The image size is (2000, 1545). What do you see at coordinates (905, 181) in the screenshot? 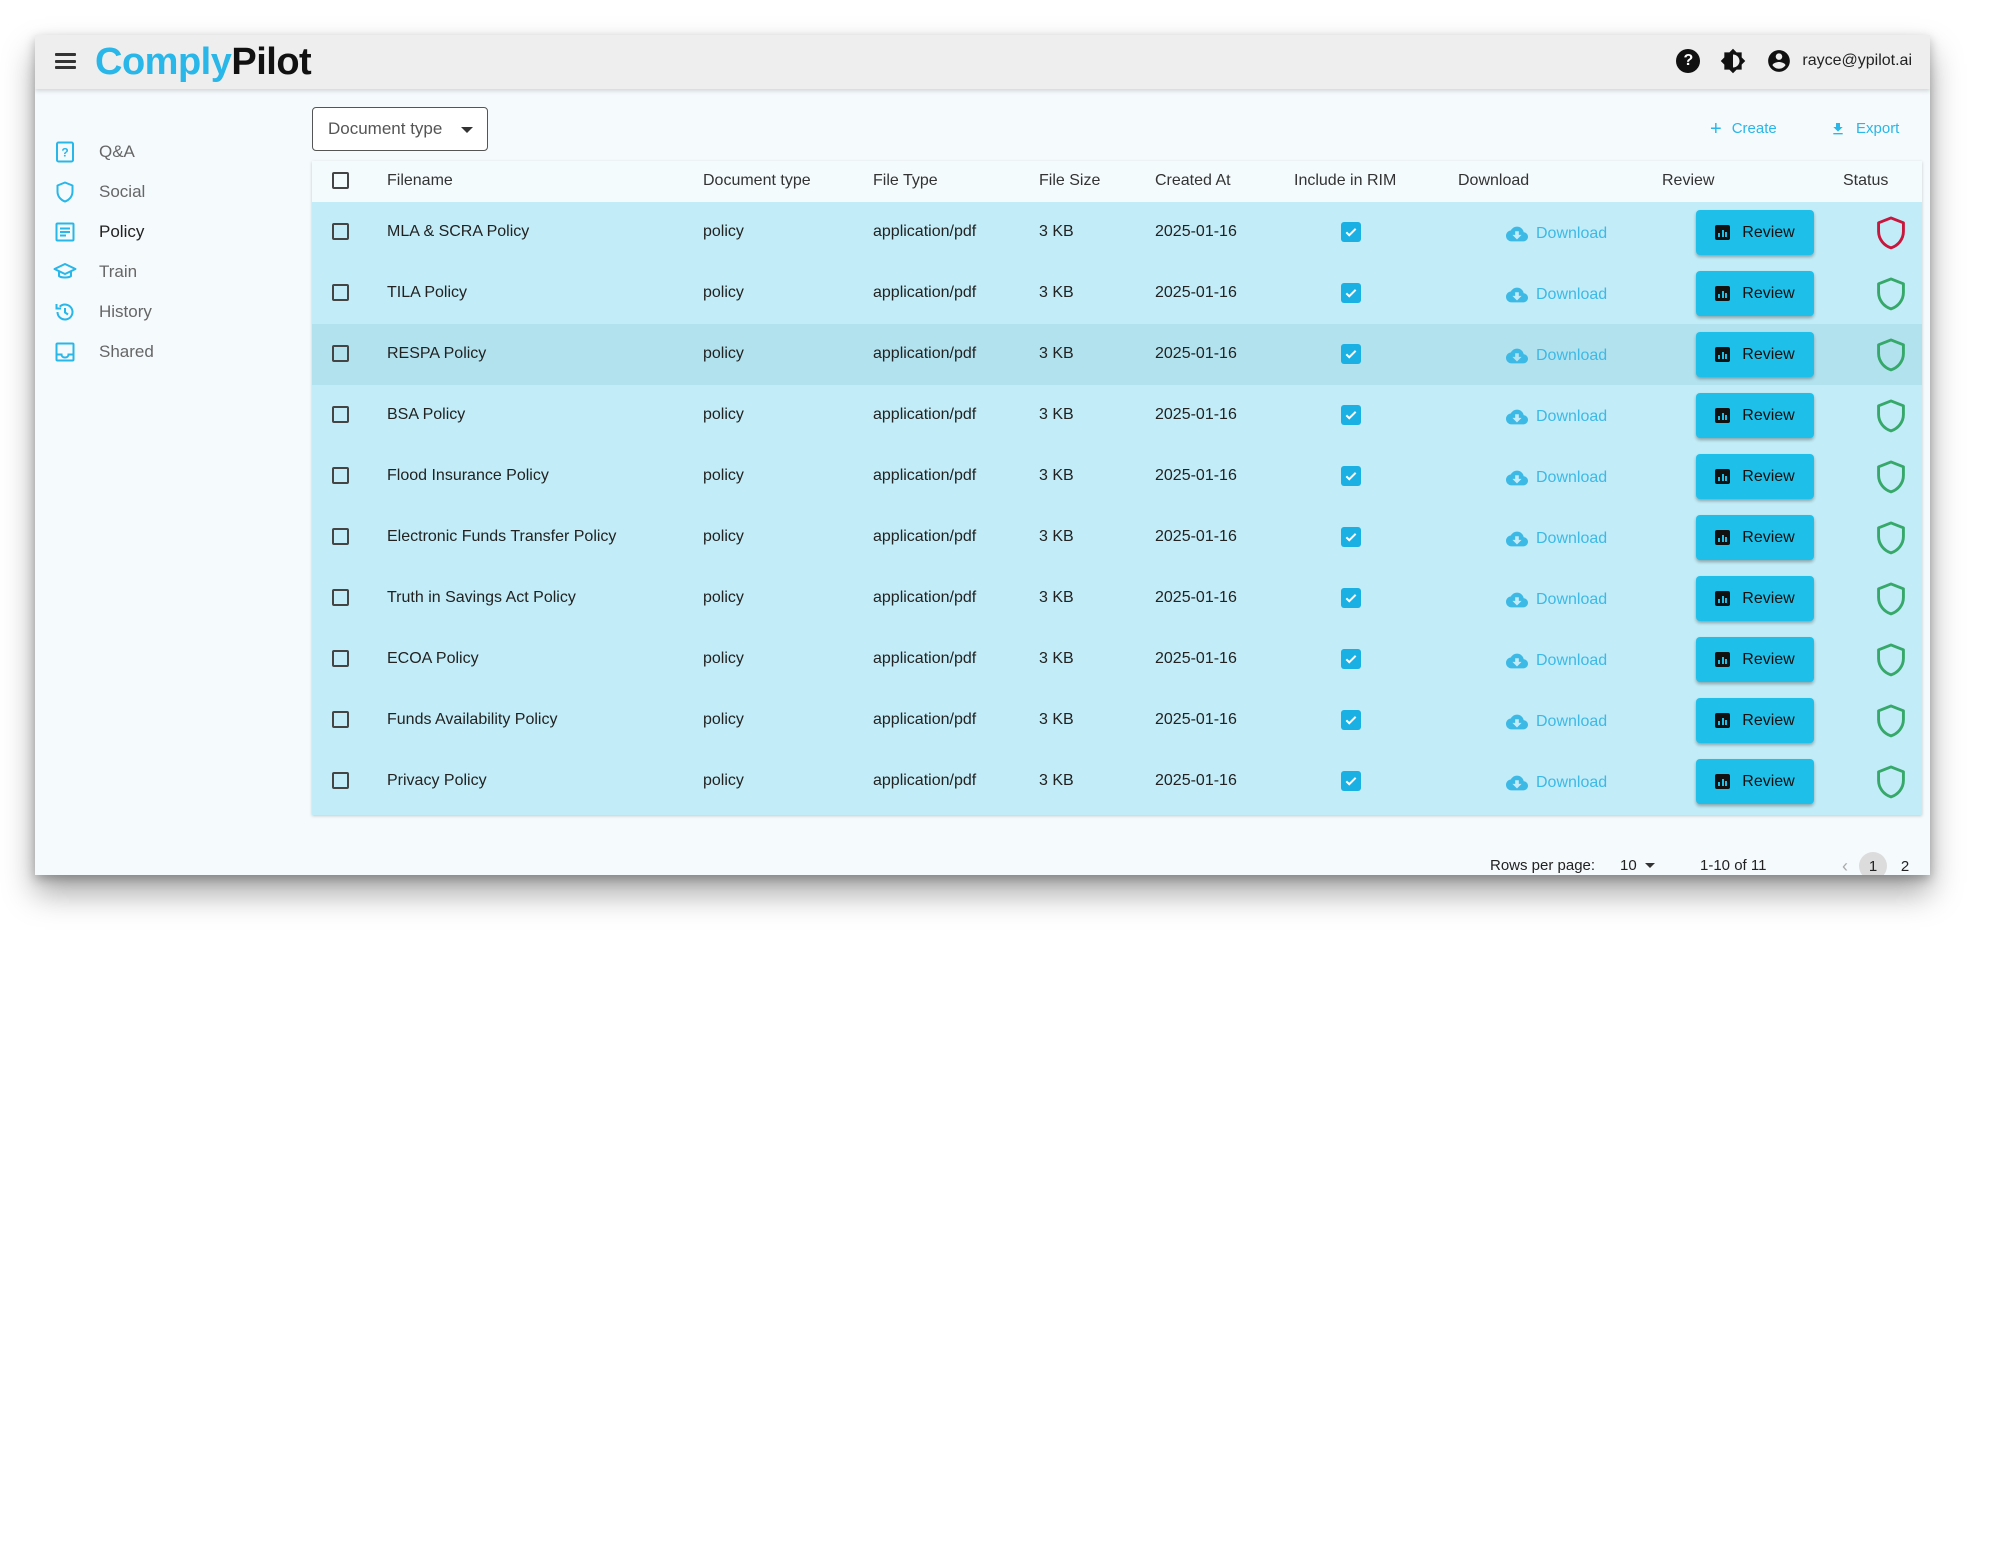
I see `column-file-type: File Type` at bounding box center [905, 181].